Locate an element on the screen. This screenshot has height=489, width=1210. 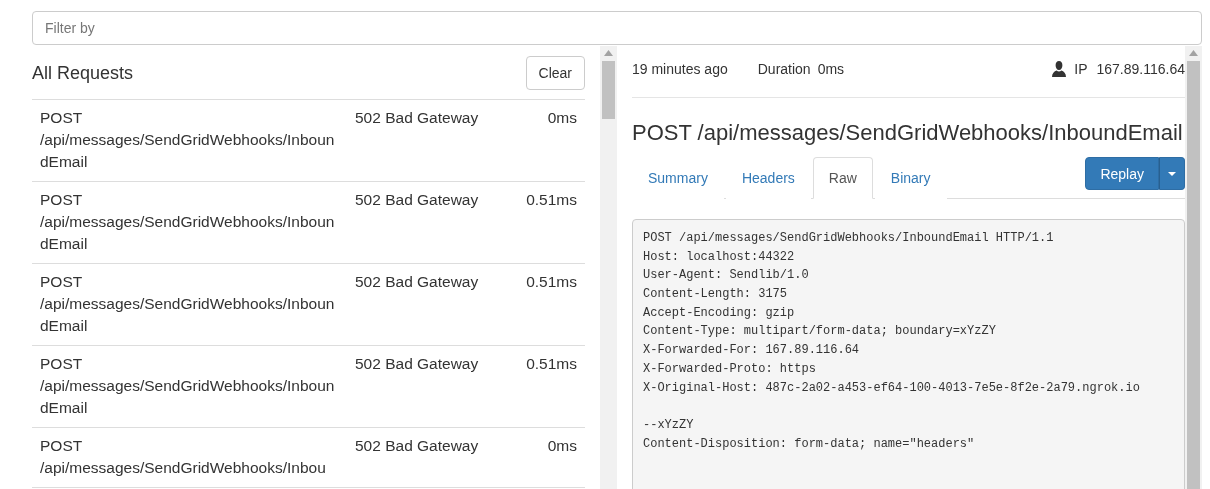
detail-tab: Raw is located at coordinates (842, 178).